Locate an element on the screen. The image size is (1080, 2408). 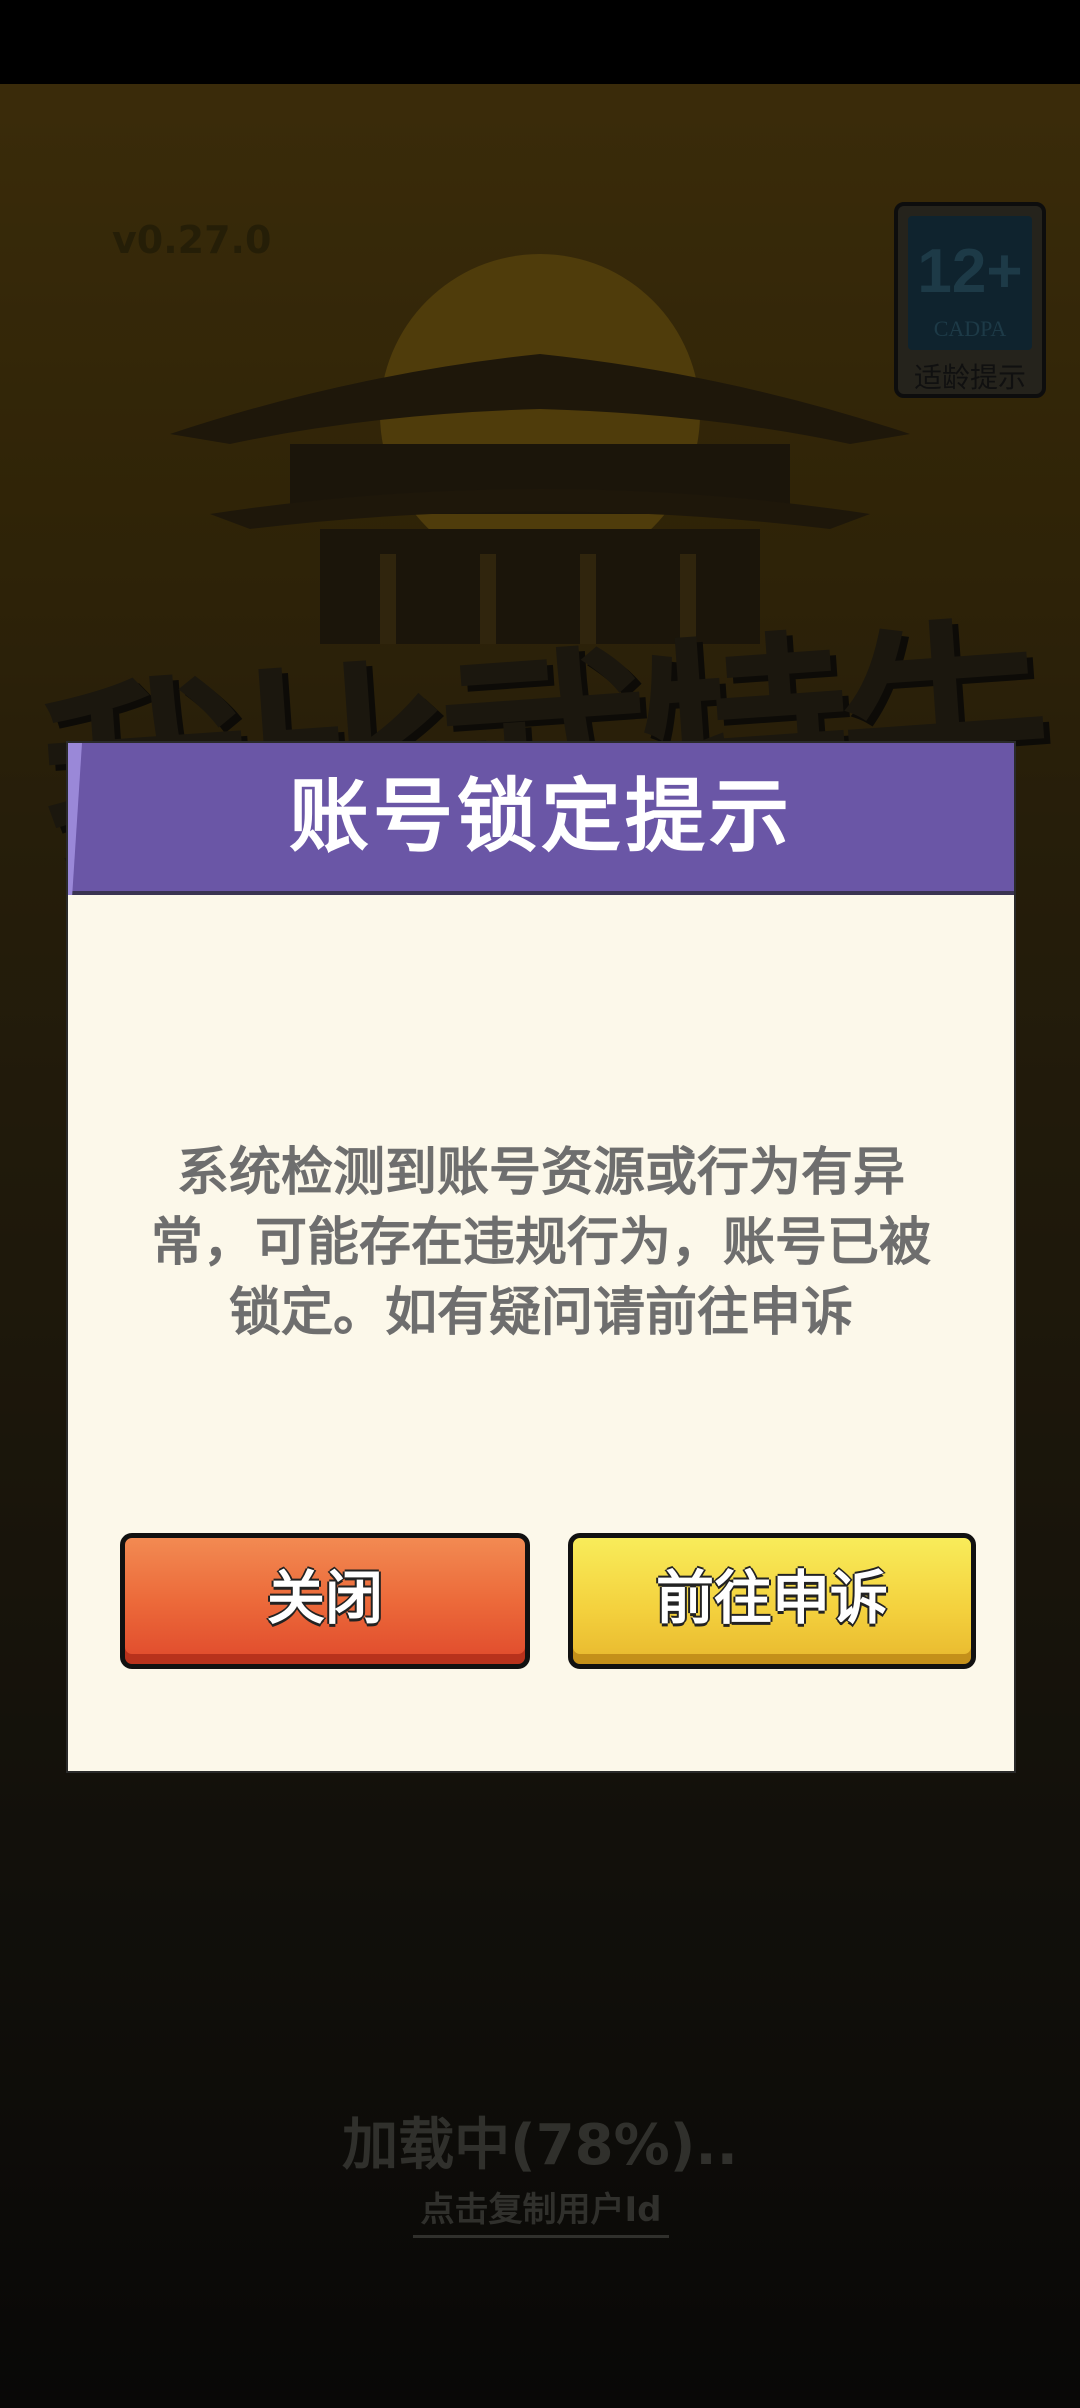
status-bar is located at coordinates (540, 42).